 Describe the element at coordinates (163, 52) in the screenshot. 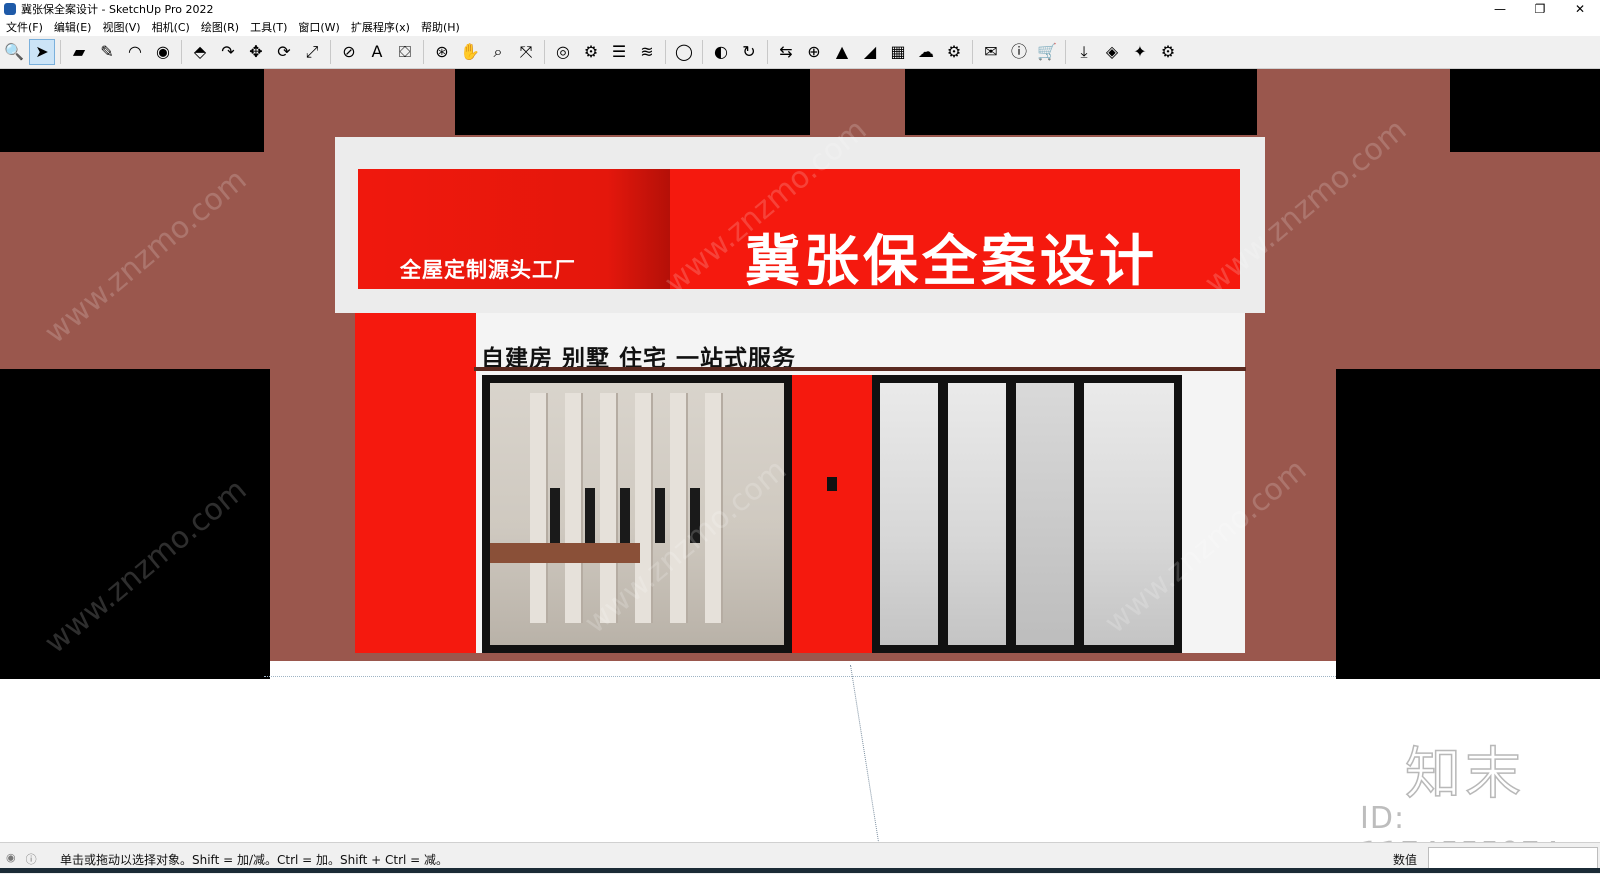

I see `circle-icon: ◉` at that location.